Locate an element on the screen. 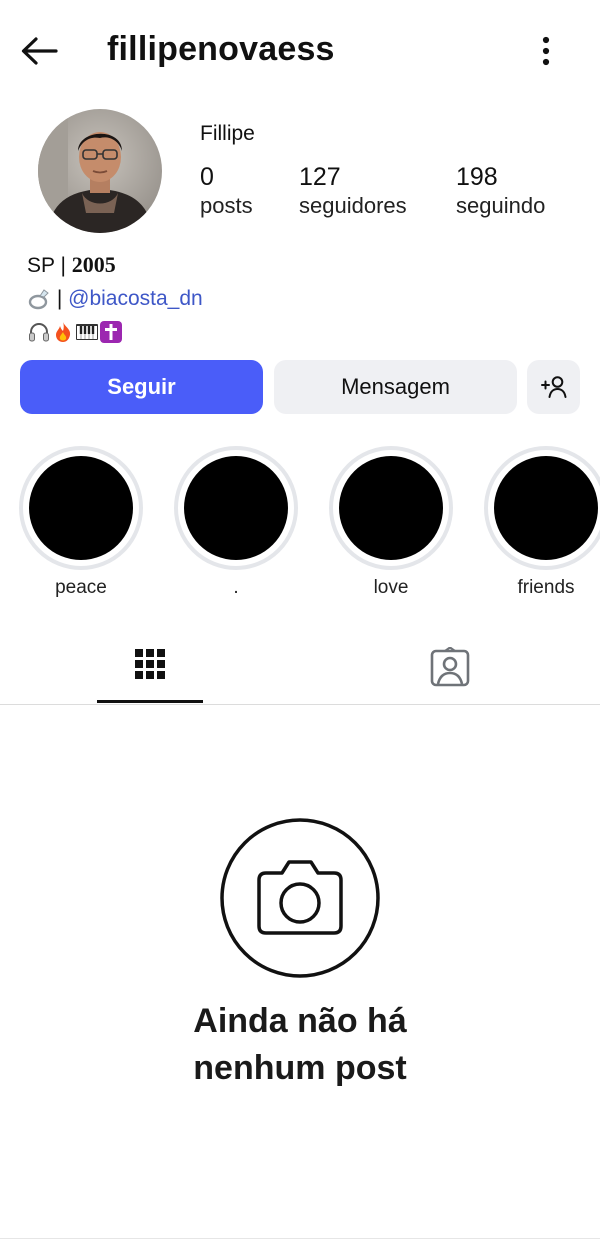  stat-followers-value: 127 is located at coordinates (320, 177).